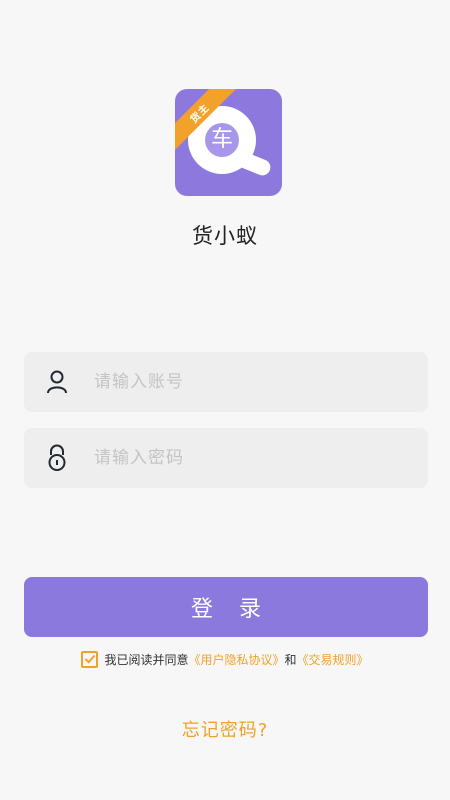 This screenshot has width=450, height=800. Describe the element at coordinates (57, 382) in the screenshot. I see `user-icon` at that location.